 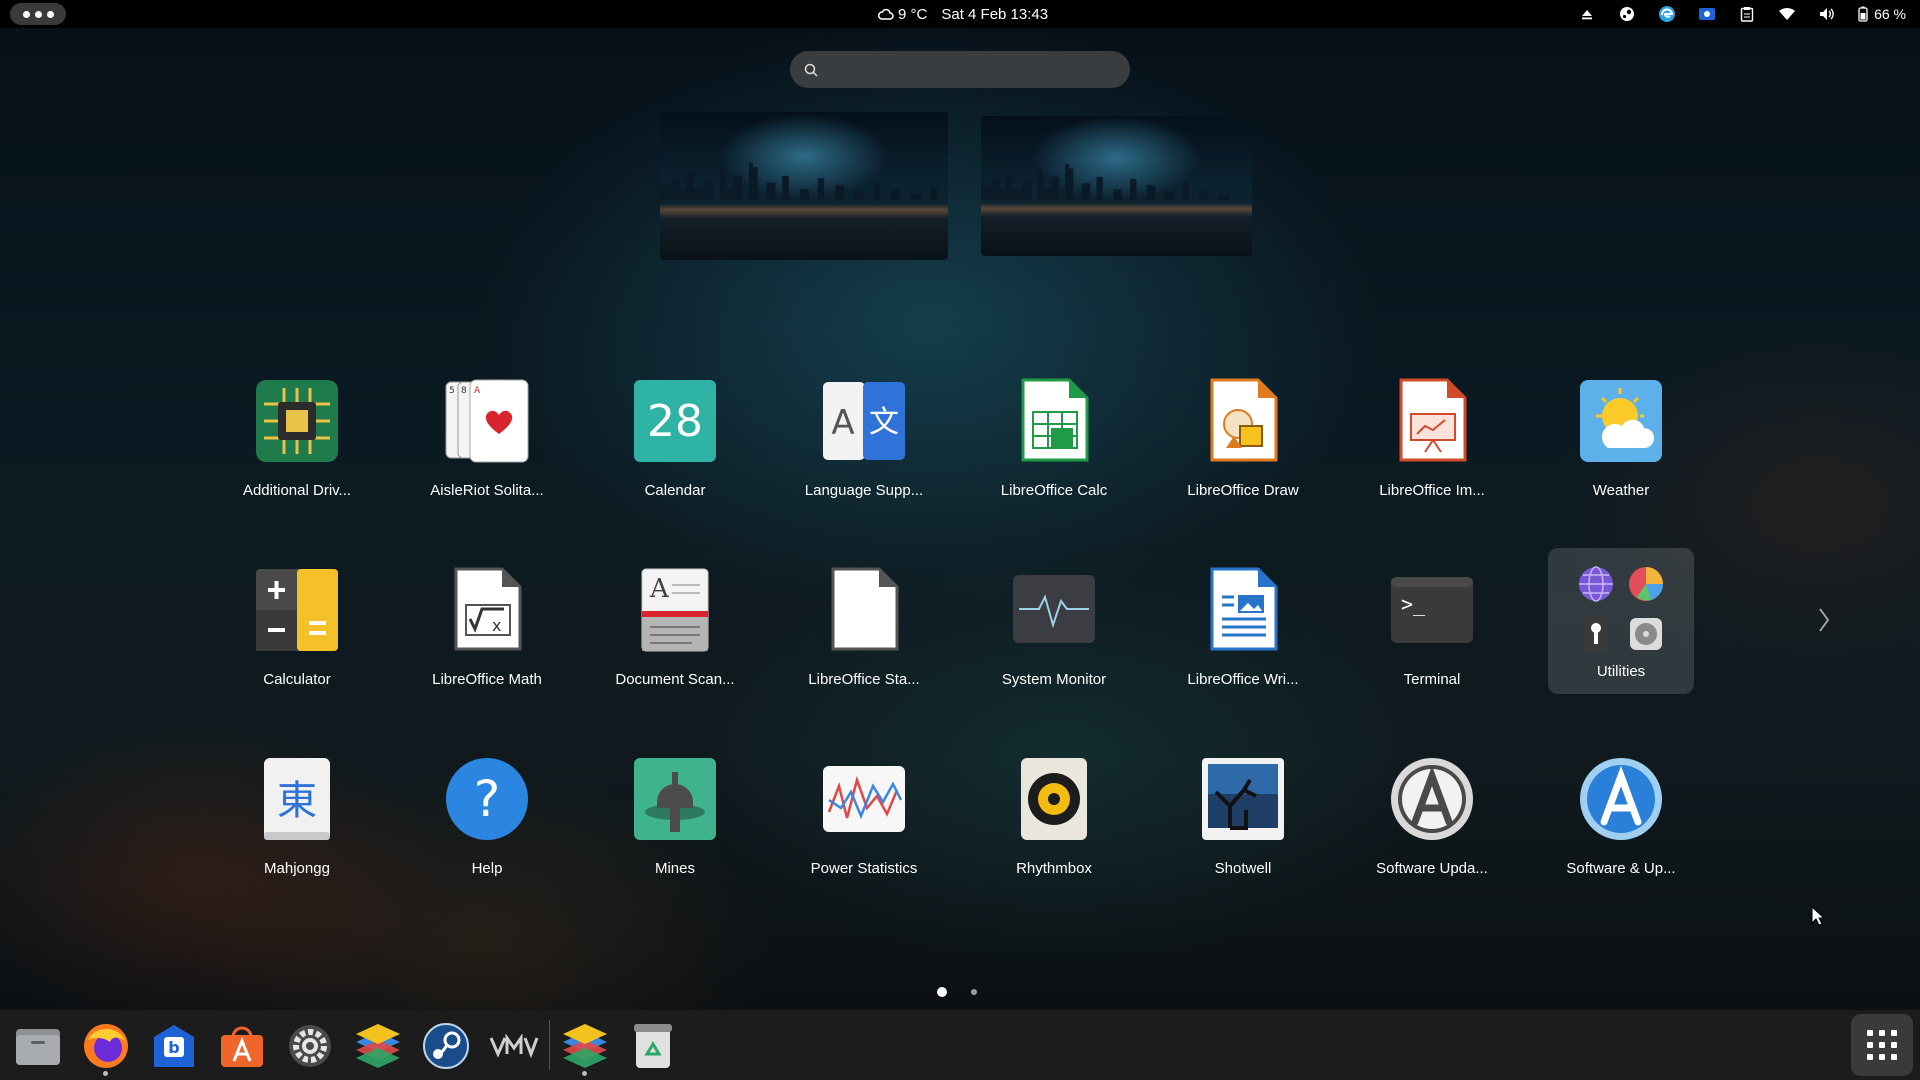 What do you see at coordinates (514, 1046) in the screenshot?
I see `dock-vm` at bounding box center [514, 1046].